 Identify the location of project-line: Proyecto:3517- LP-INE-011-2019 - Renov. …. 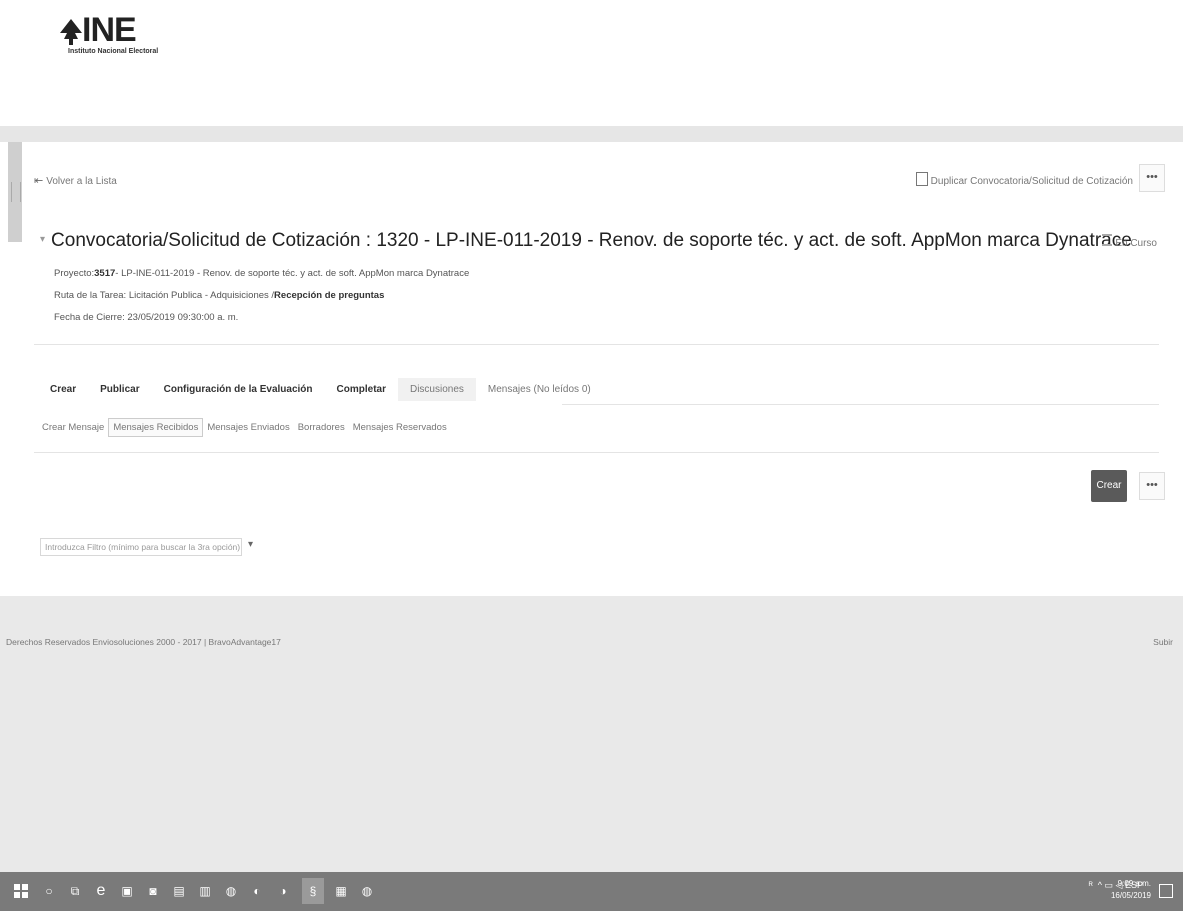
(261, 273).